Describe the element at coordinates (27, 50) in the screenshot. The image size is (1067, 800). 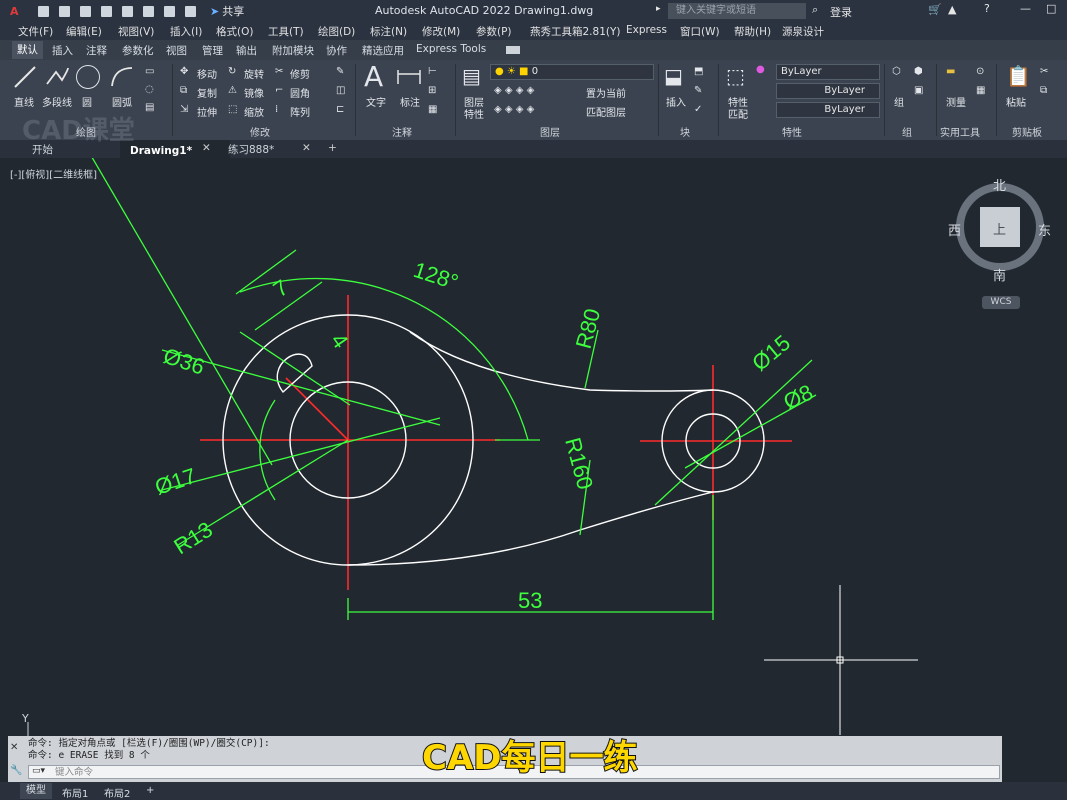
I see `tab-home: 默认` at that location.